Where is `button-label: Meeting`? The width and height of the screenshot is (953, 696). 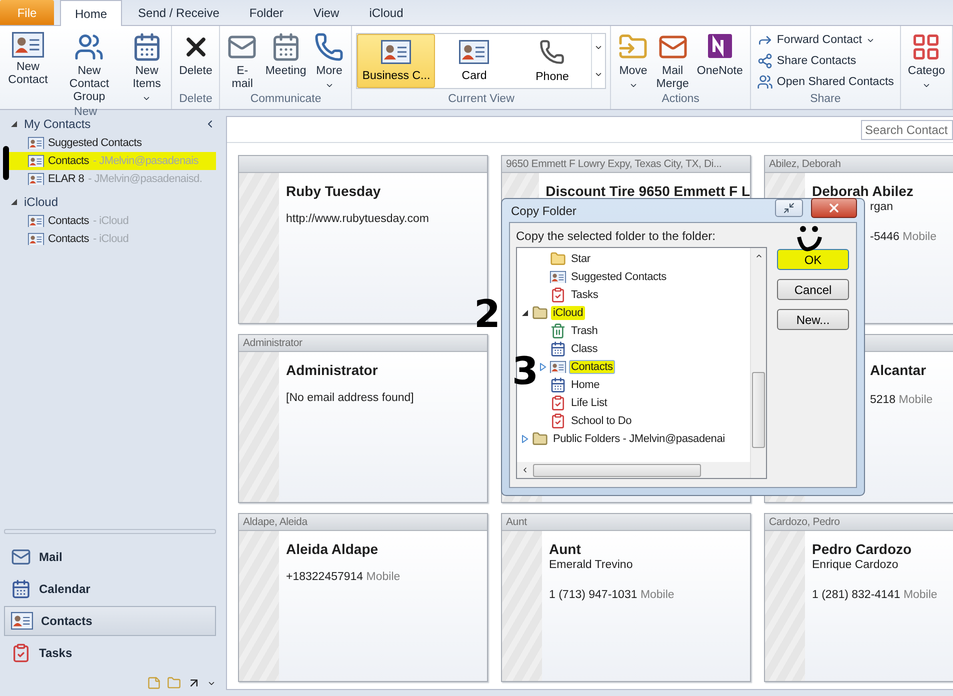 button-label: Meeting is located at coordinates (285, 71).